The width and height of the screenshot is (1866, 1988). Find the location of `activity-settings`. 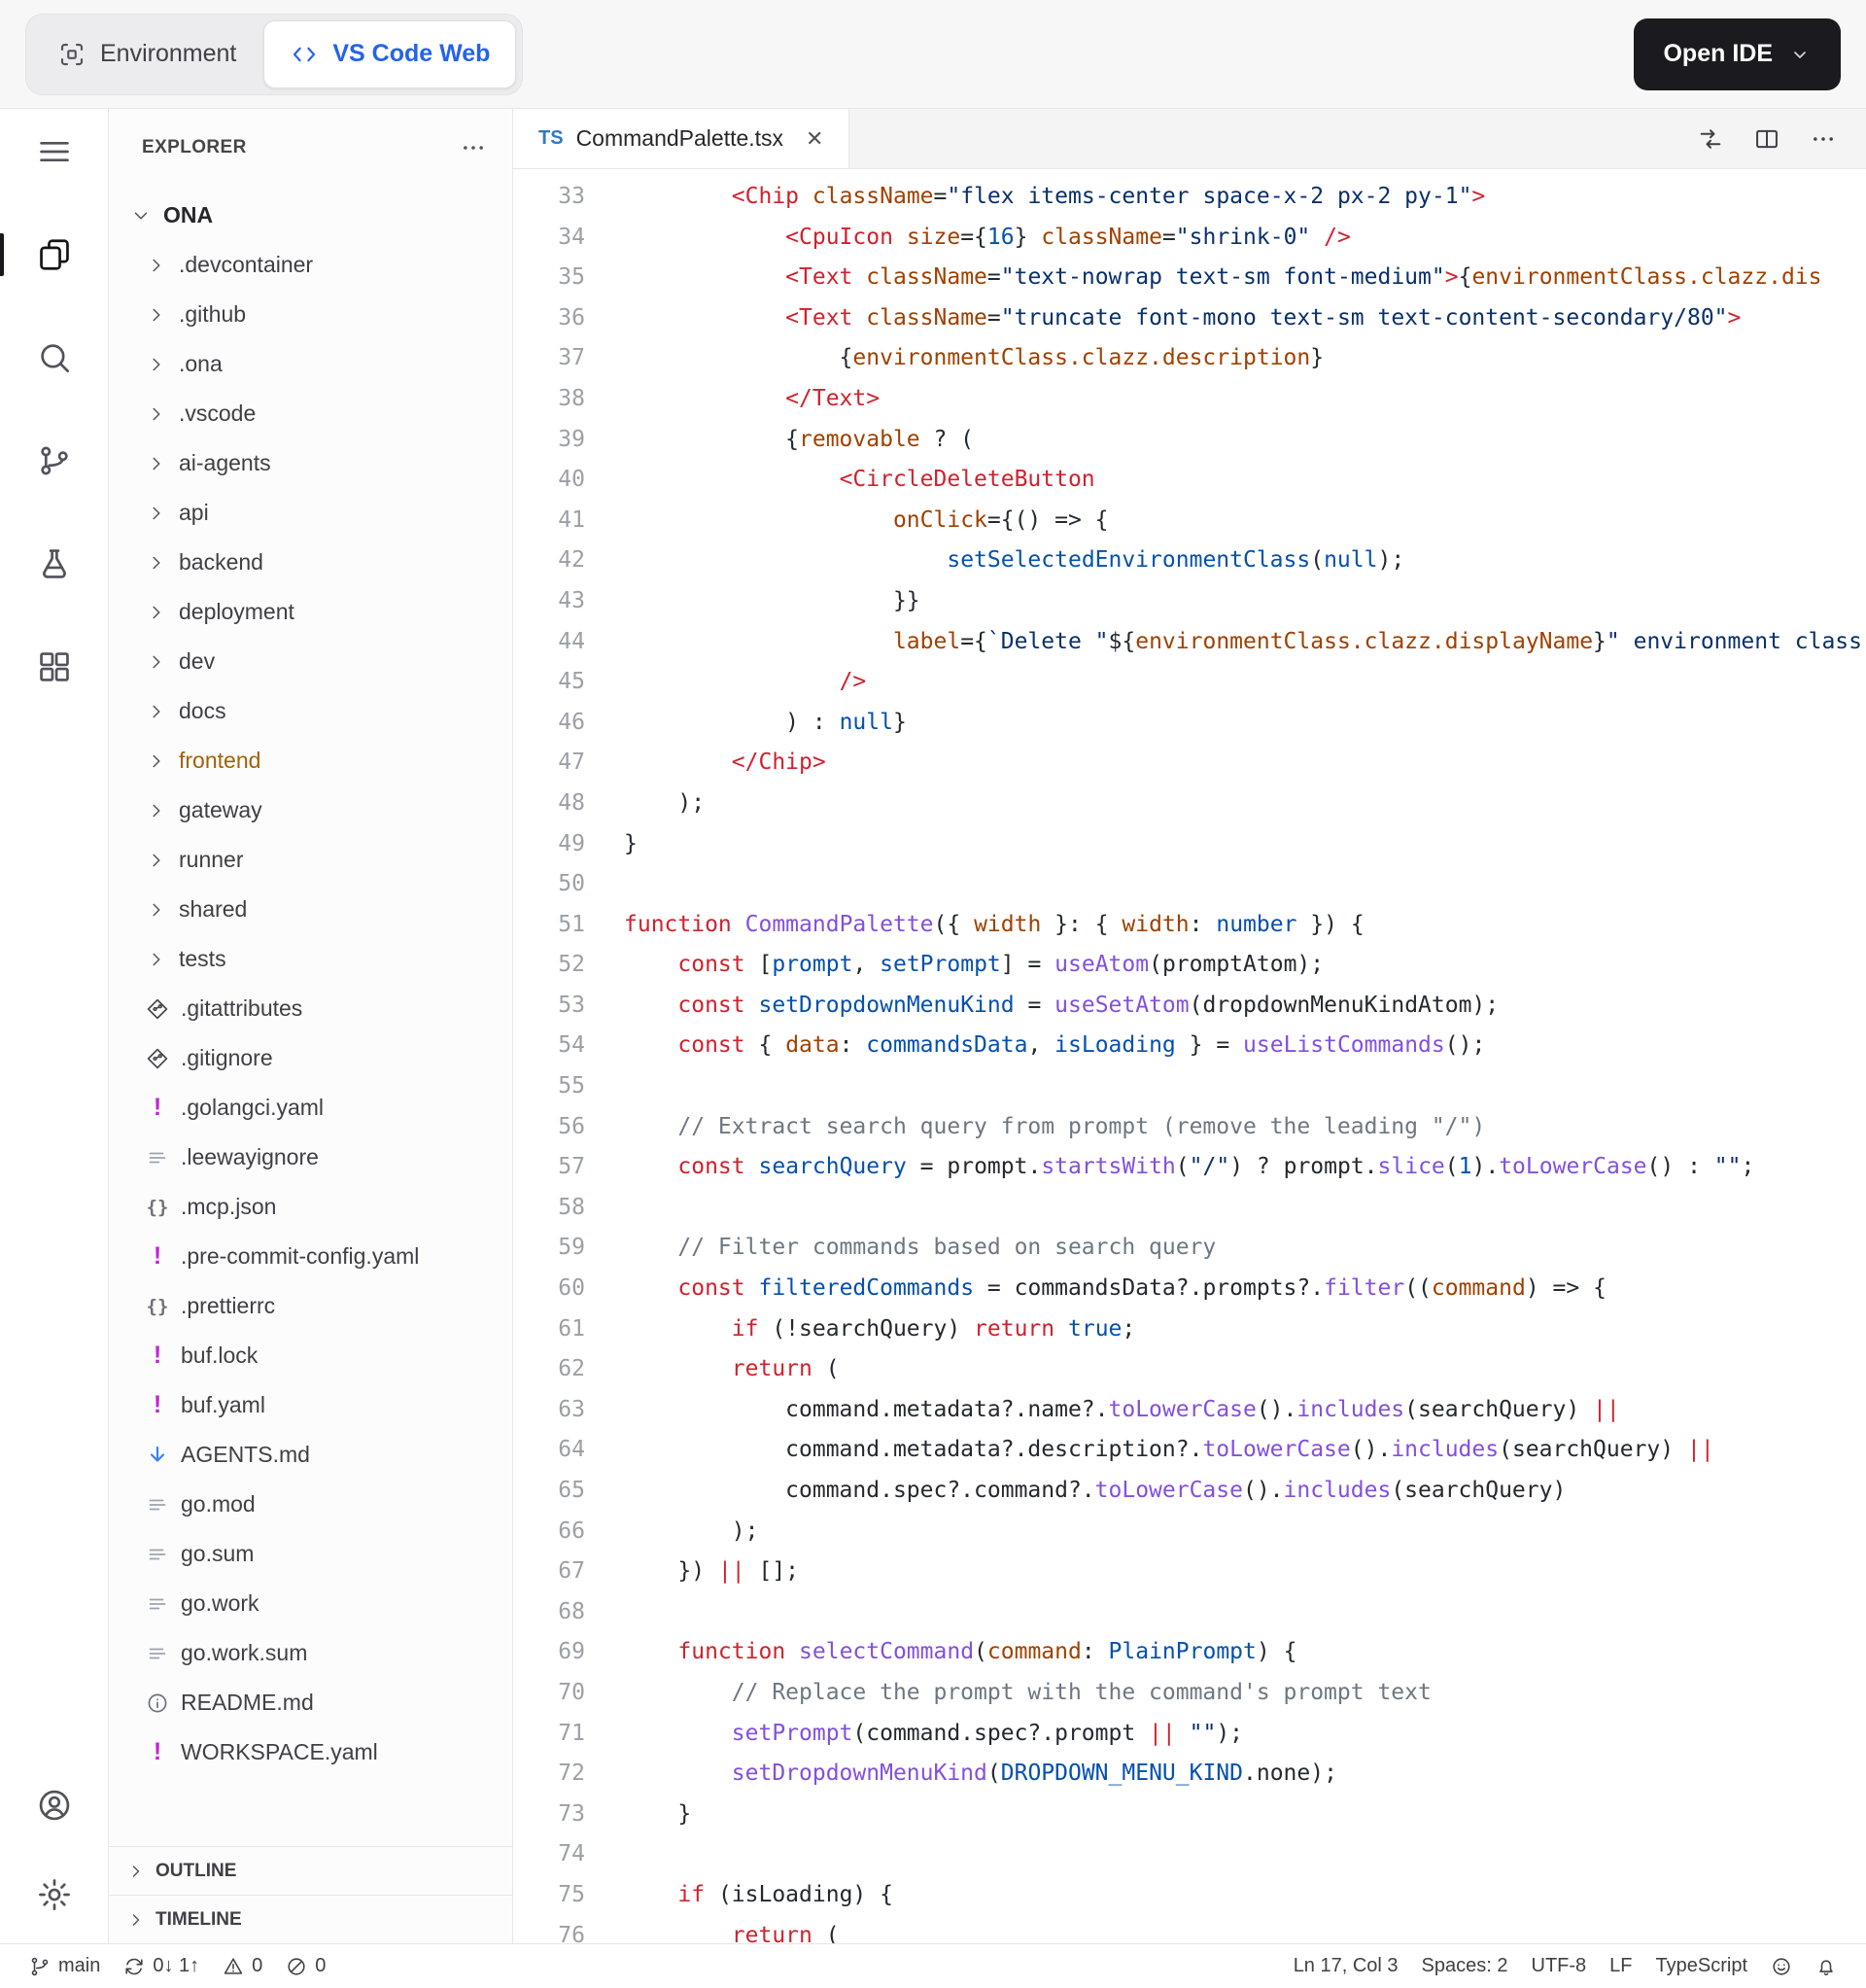

activity-settings is located at coordinates (54, 1894).